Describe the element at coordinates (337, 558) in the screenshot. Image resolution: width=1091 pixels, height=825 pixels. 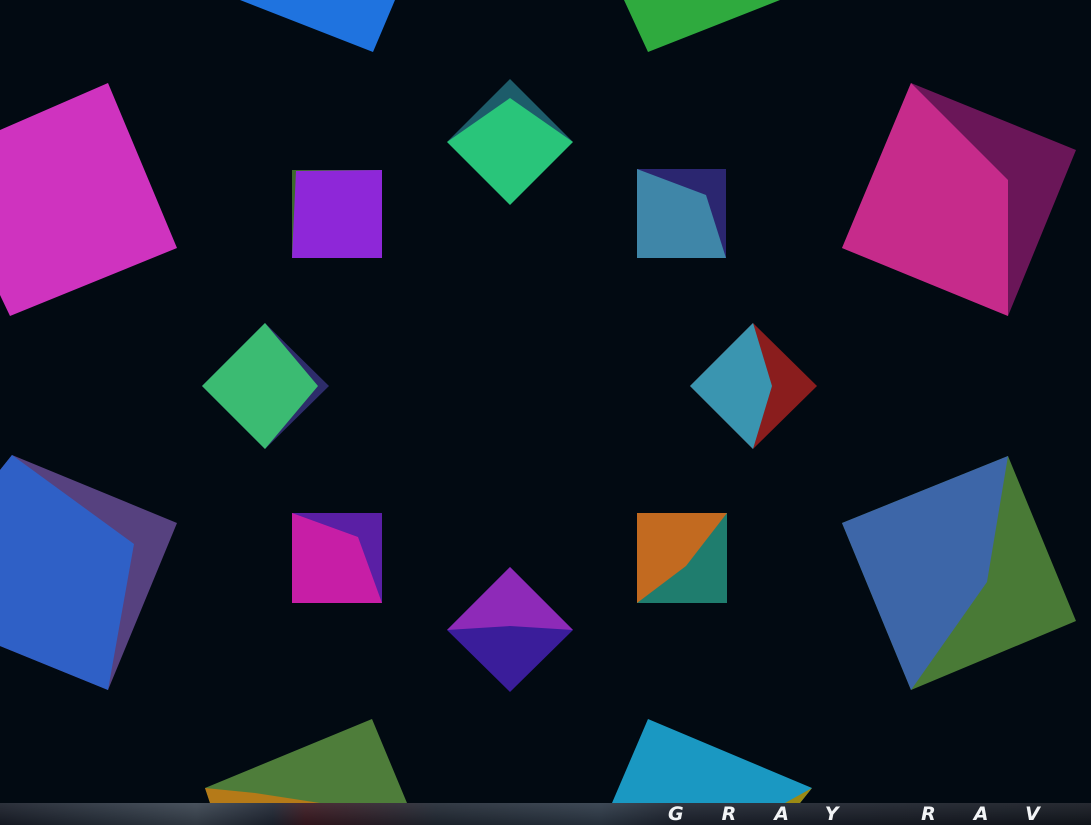
I see `magenta-cube` at that location.